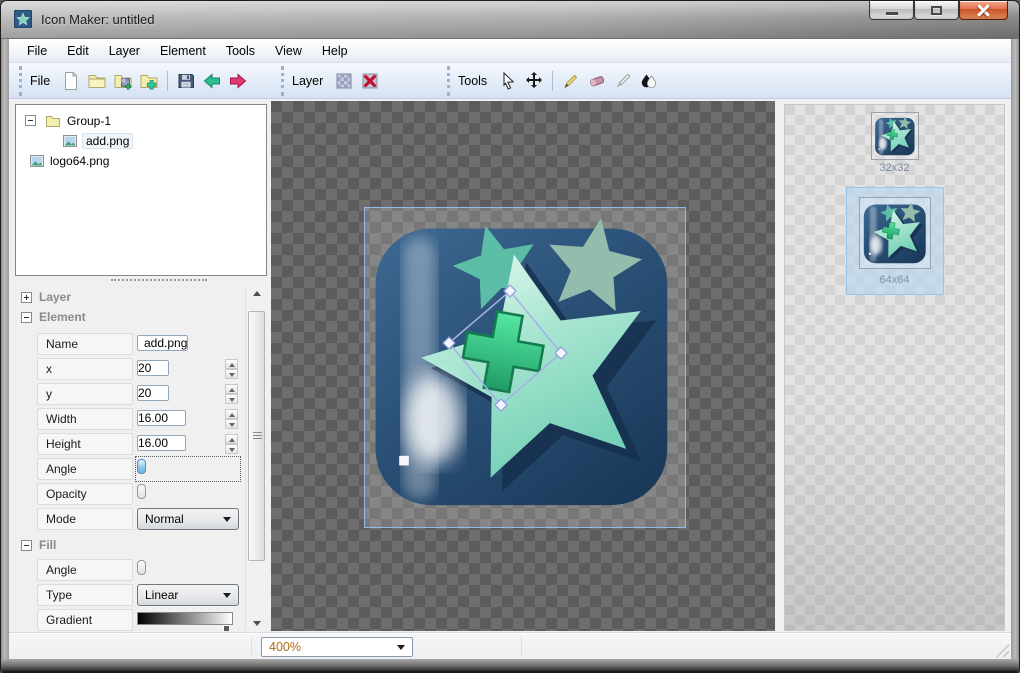 This screenshot has width=1020, height=673. What do you see at coordinates (141, 121) in the screenshot?
I see `tree-item-group: Group-1` at bounding box center [141, 121].